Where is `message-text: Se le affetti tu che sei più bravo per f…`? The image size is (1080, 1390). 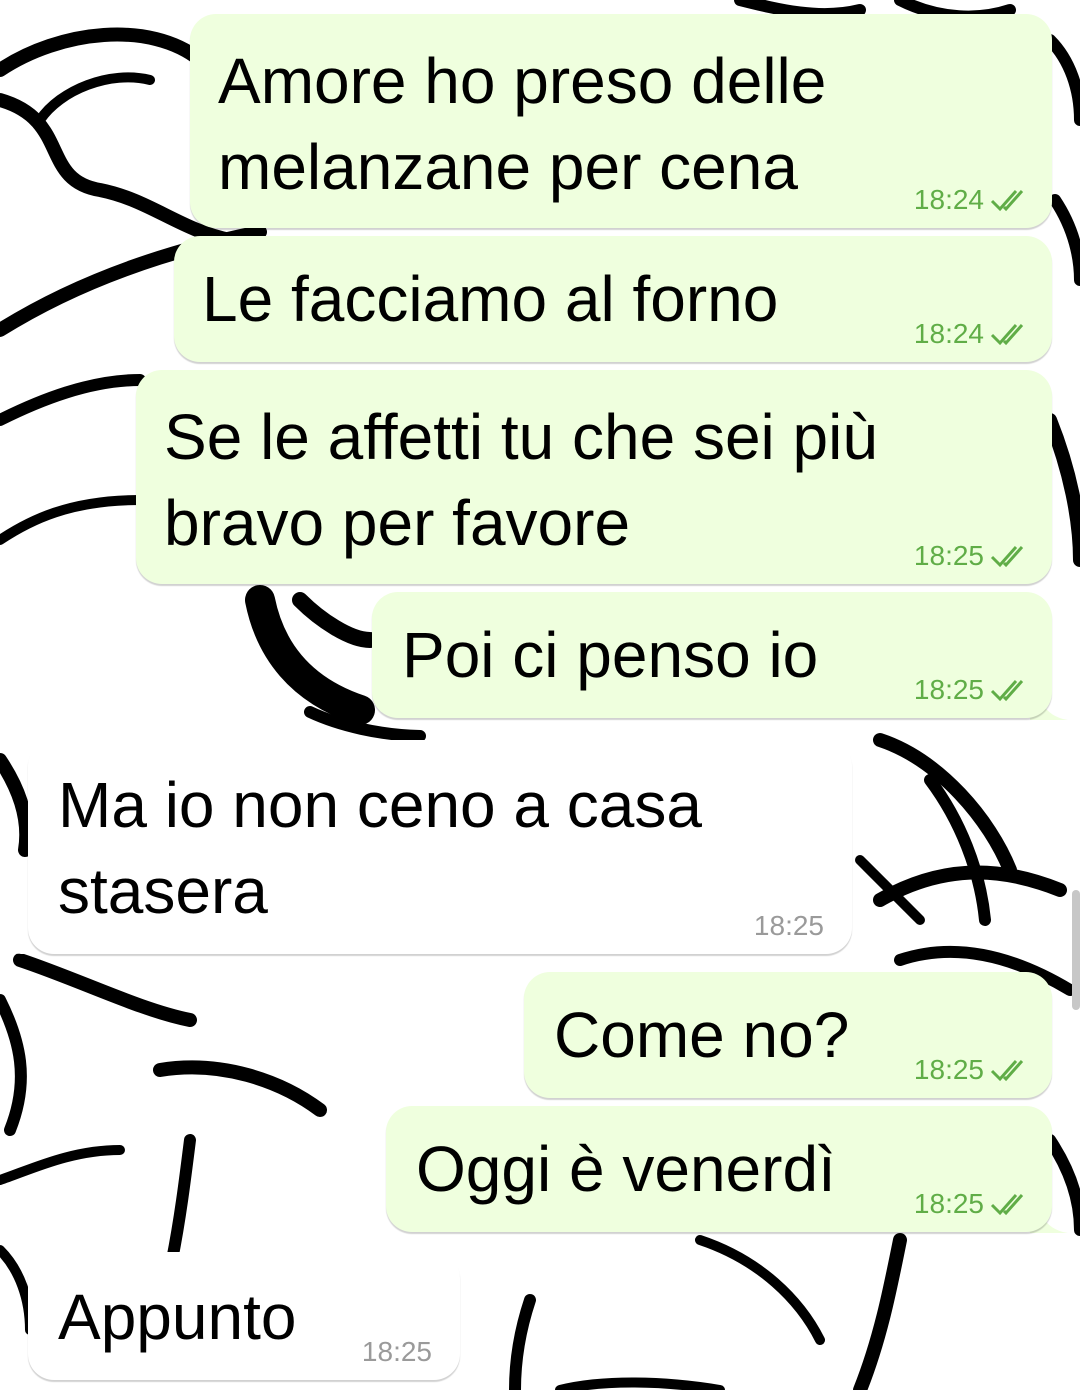
message-text: Se le affetti tu che sei più bravo per f… is located at coordinates (521, 480).